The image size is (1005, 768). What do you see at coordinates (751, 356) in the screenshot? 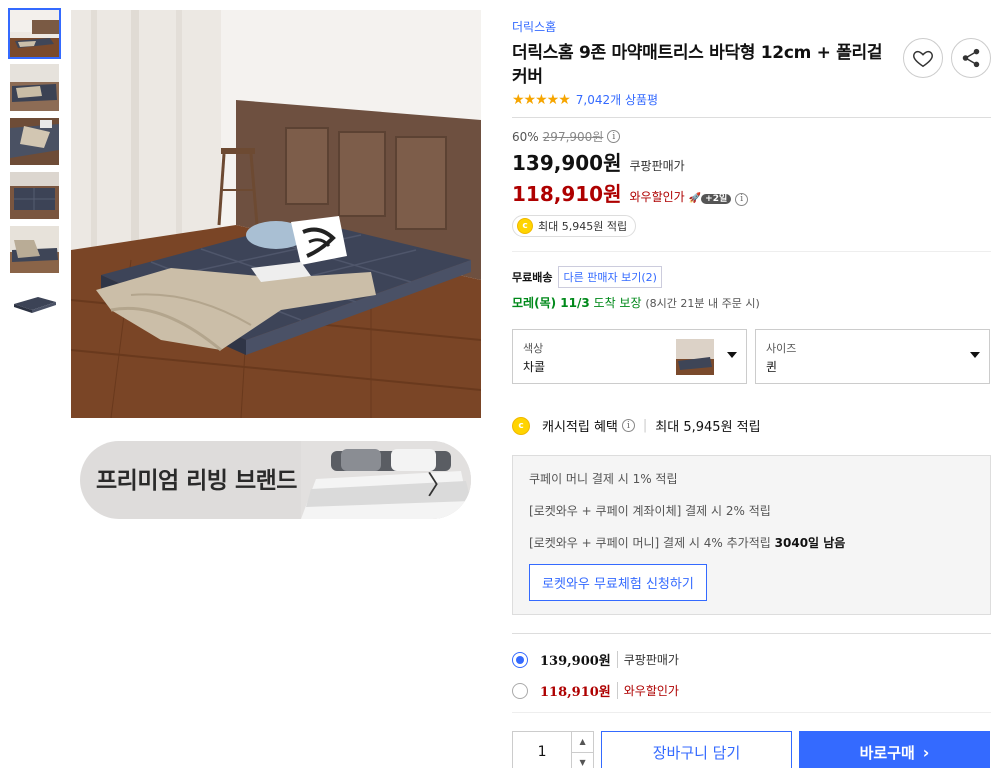
I see `option-selectors: 색상 차콜 사이즈 퀸` at bounding box center [751, 356].